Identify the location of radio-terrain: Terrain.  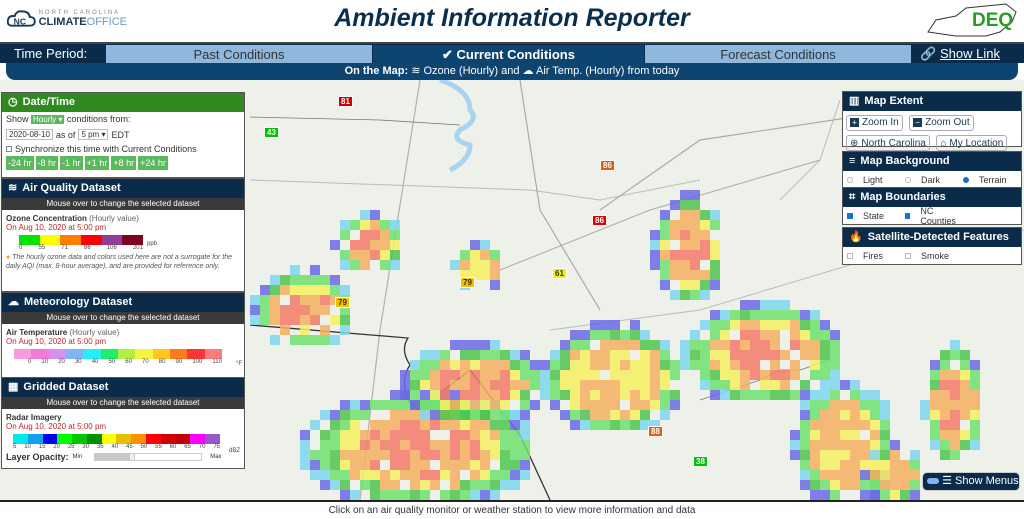
(992, 180).